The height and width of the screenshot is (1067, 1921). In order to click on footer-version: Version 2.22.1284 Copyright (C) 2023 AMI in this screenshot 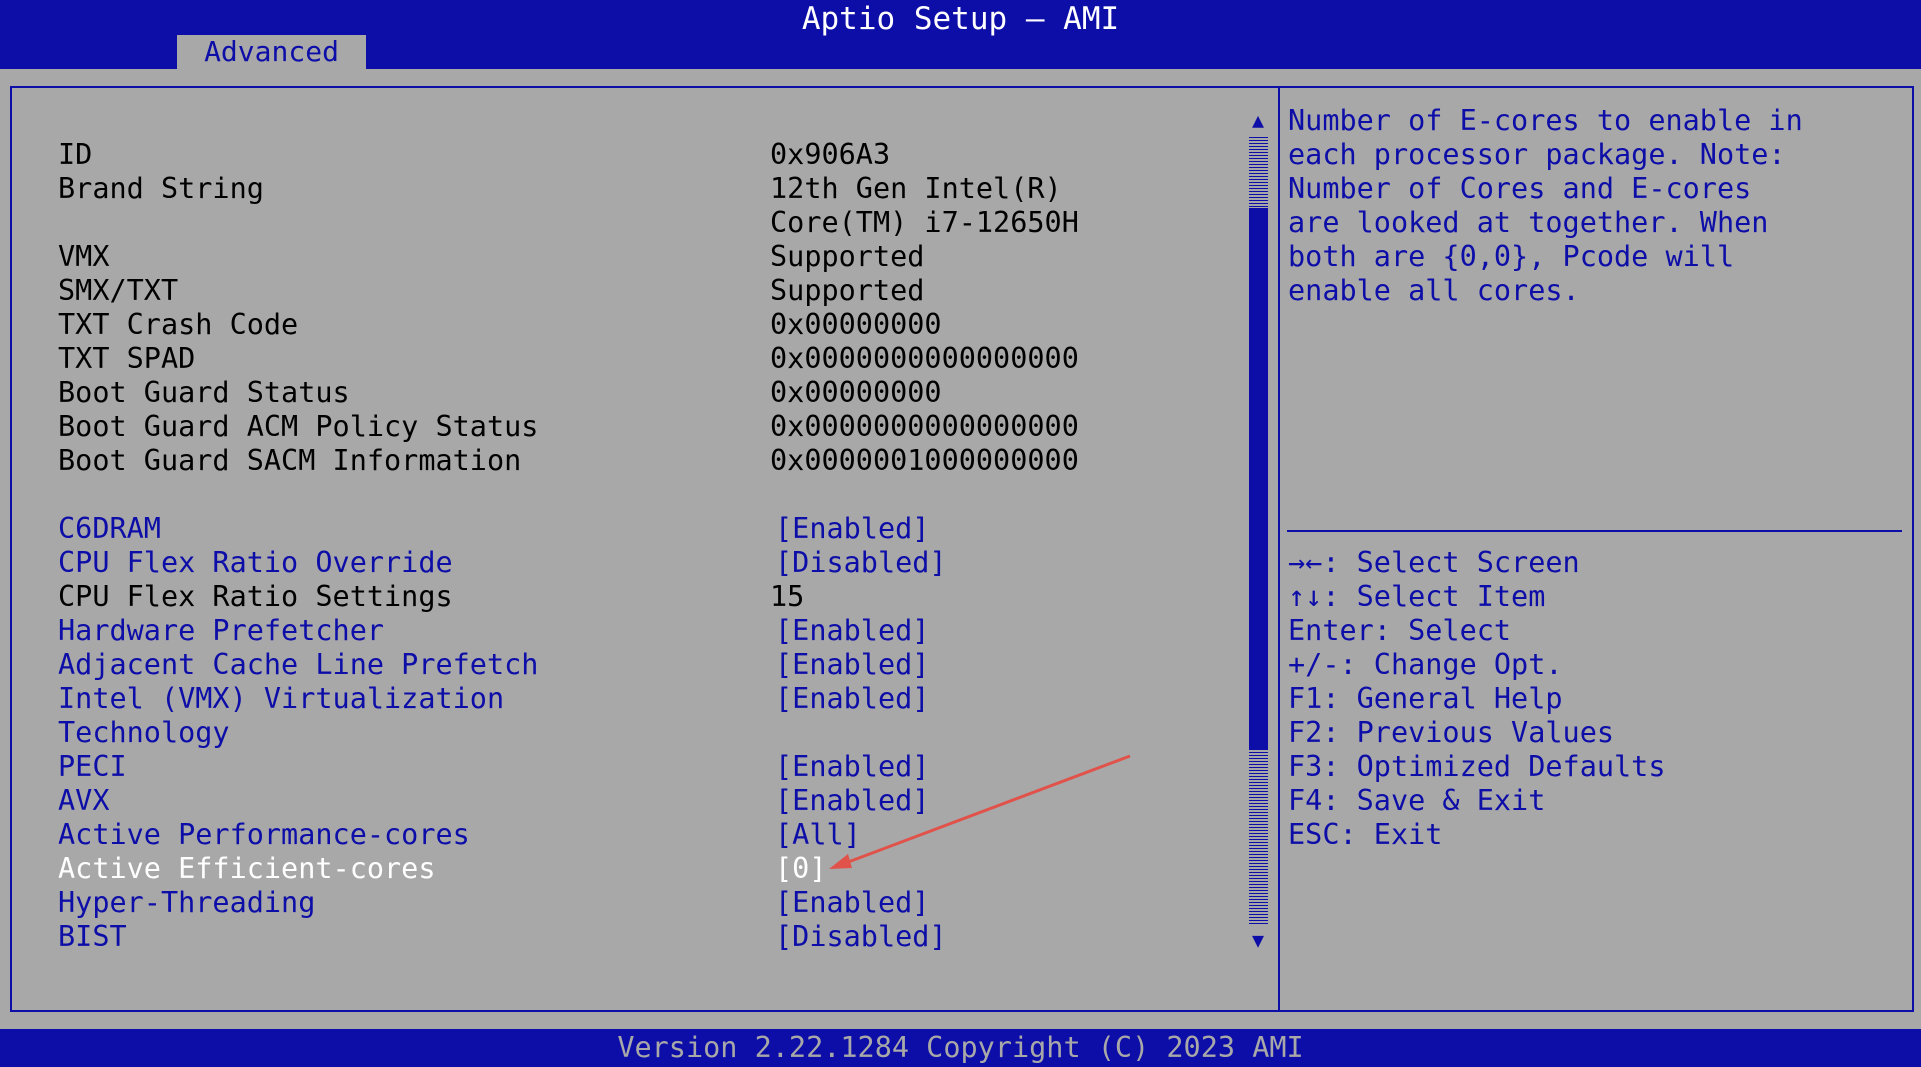, I will do `click(960, 1048)`.